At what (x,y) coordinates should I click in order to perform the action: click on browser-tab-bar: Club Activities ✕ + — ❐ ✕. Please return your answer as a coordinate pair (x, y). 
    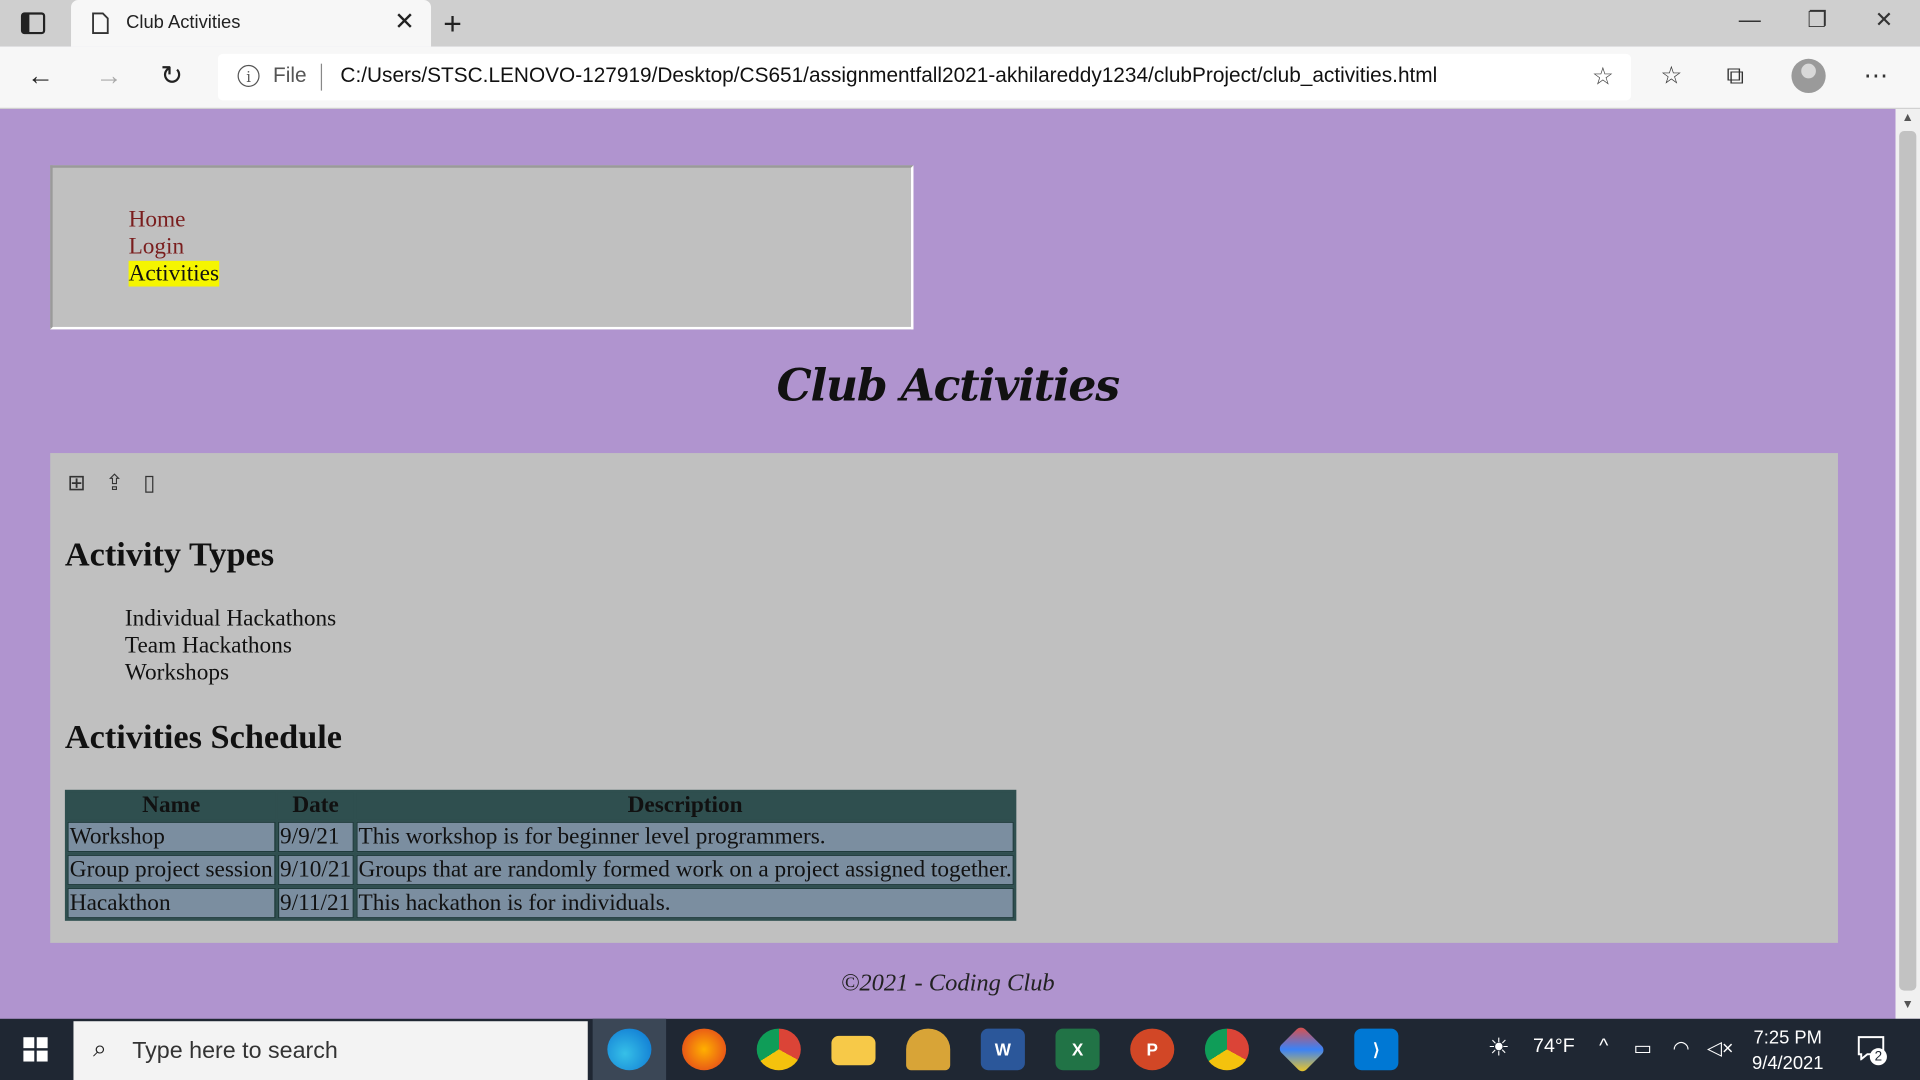
    Looking at the image, I should click on (960, 23).